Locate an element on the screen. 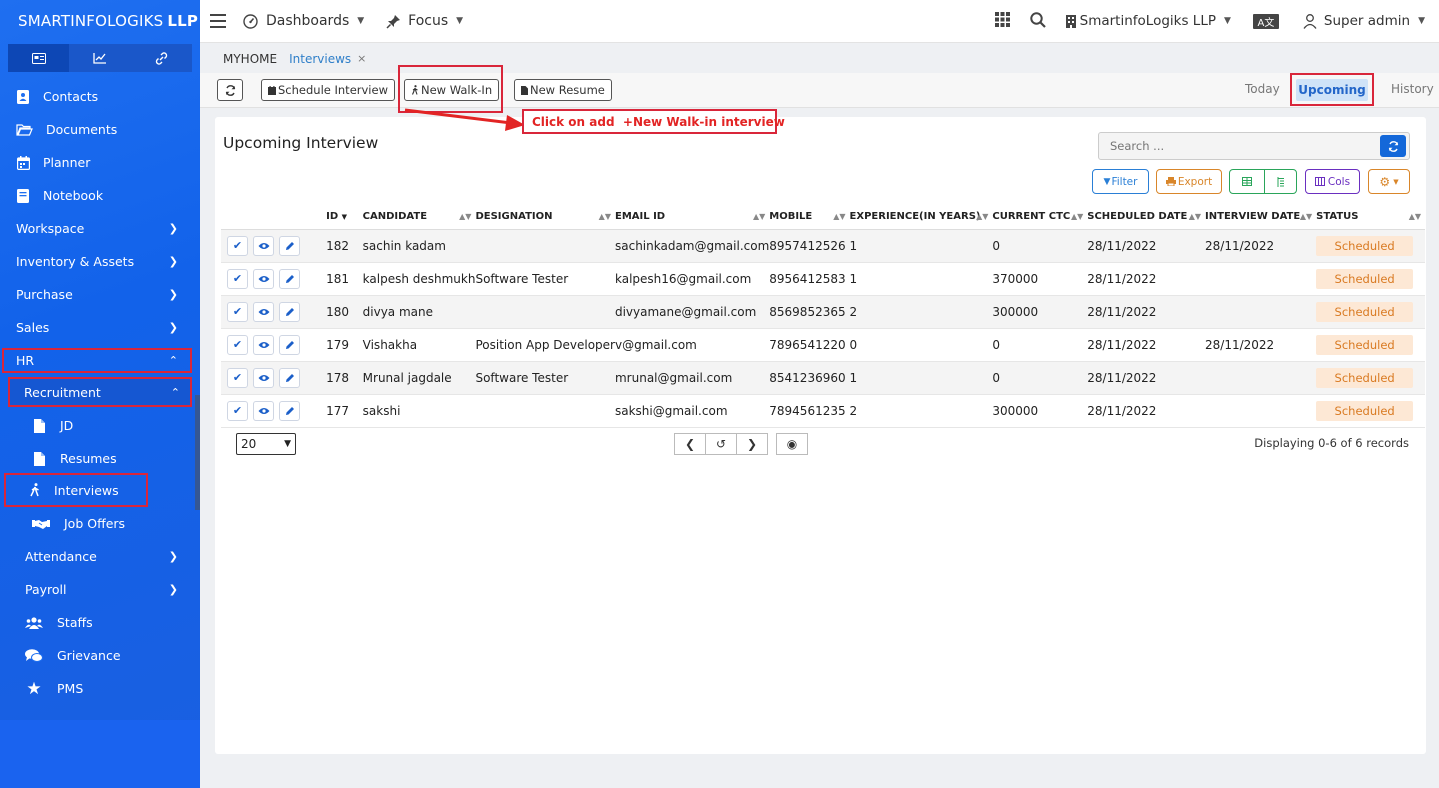  annotation-callout: Click on add +New Walk-in interview is located at coordinates (653, 121).